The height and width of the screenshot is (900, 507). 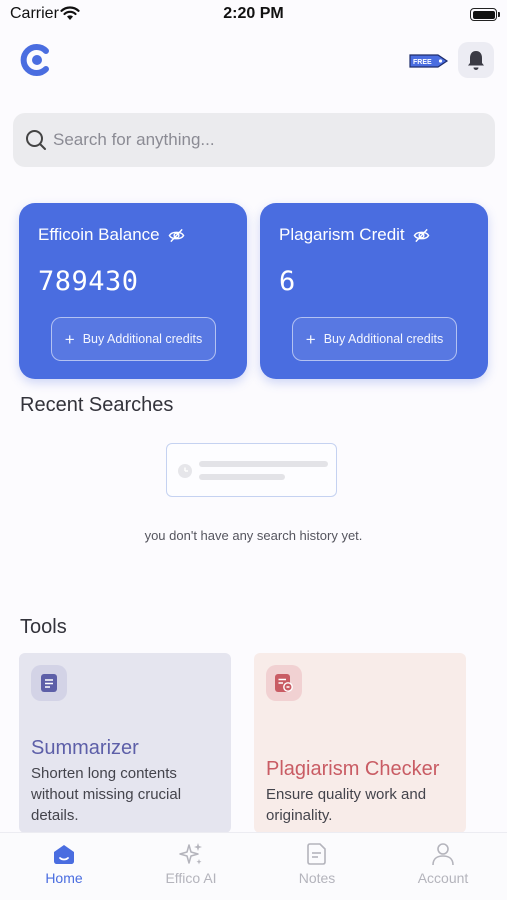 I want to click on battery-icon, so click(x=485, y=14).